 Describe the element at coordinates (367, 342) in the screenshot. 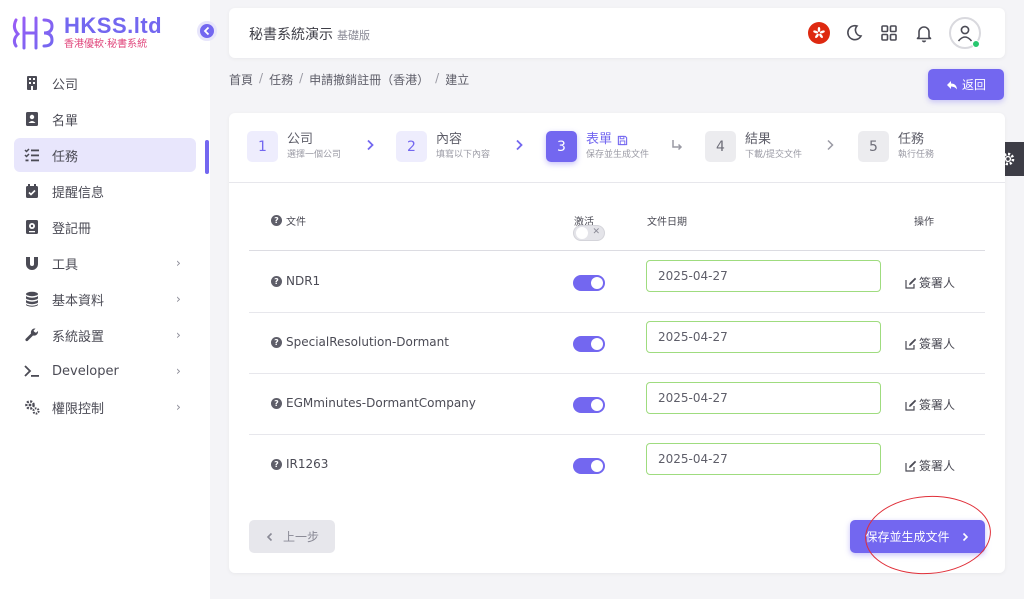

I see `file-name: SpecialResolution-Dormant` at that location.